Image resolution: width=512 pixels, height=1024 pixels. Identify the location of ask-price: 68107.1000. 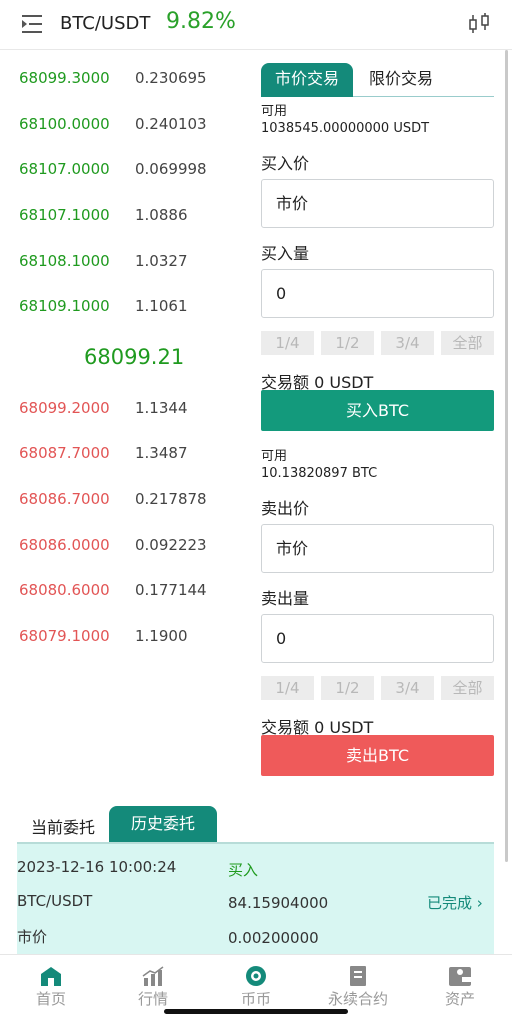
(64, 215).